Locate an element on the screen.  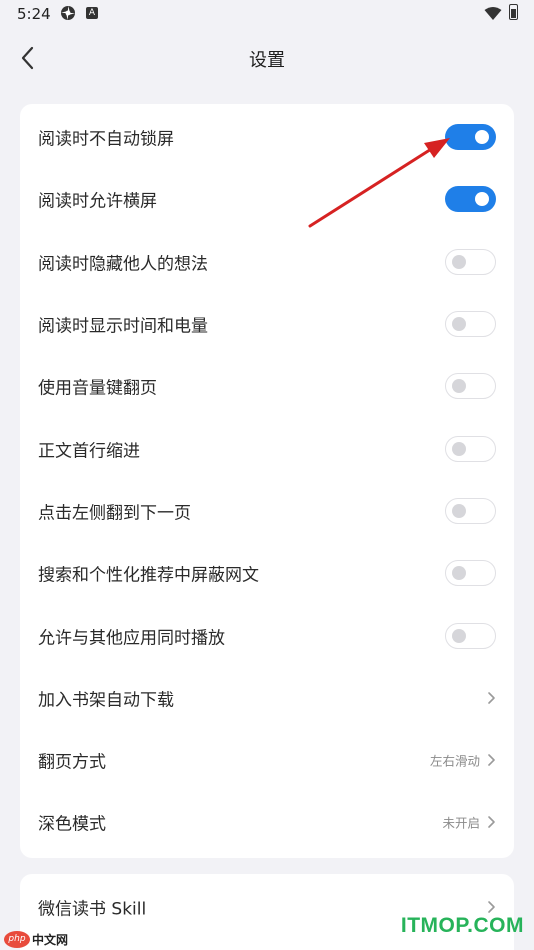
setting-label: 搜索和个性化推荐中屏蔽网文 is located at coordinates (148, 575).